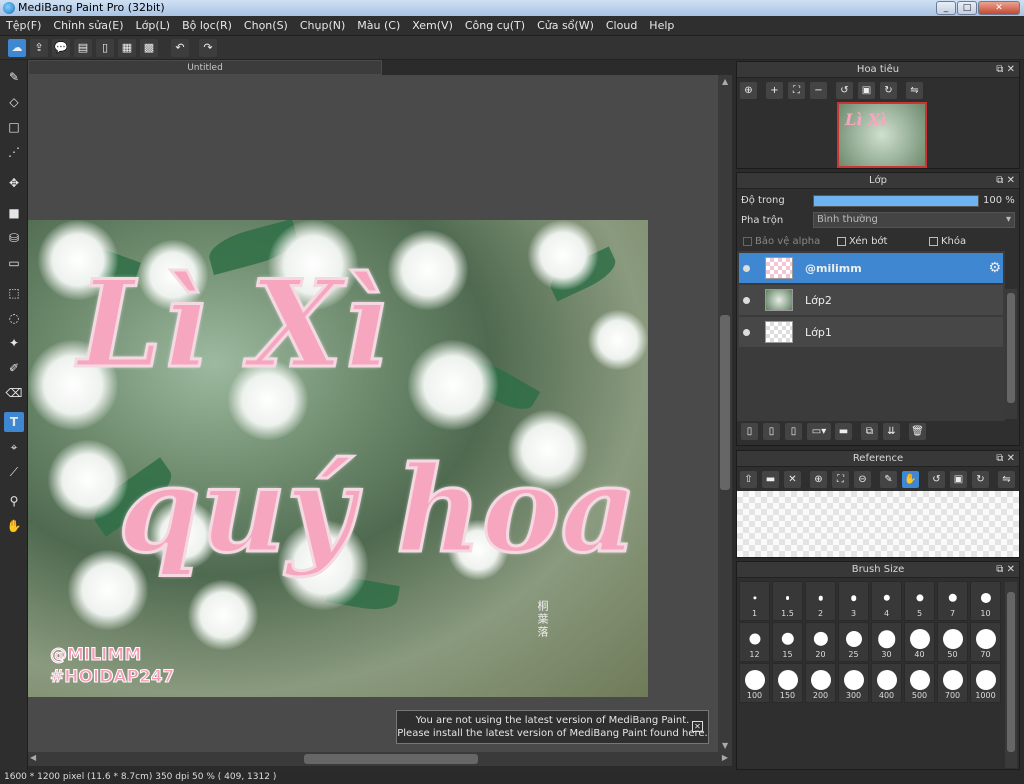 This screenshot has width=1024, height=784. Describe the element at coordinates (14, 183) in the screenshot. I see `move-tool-icon: ✥` at that location.